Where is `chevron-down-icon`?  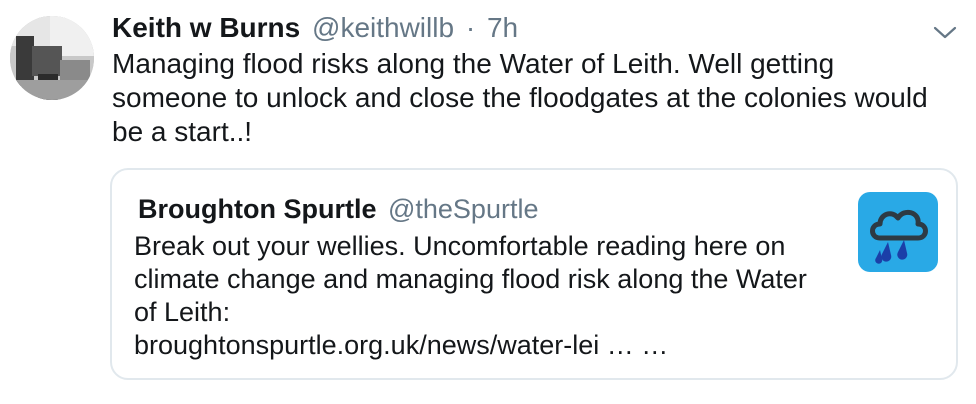
chevron-down-icon is located at coordinates (945, 32).